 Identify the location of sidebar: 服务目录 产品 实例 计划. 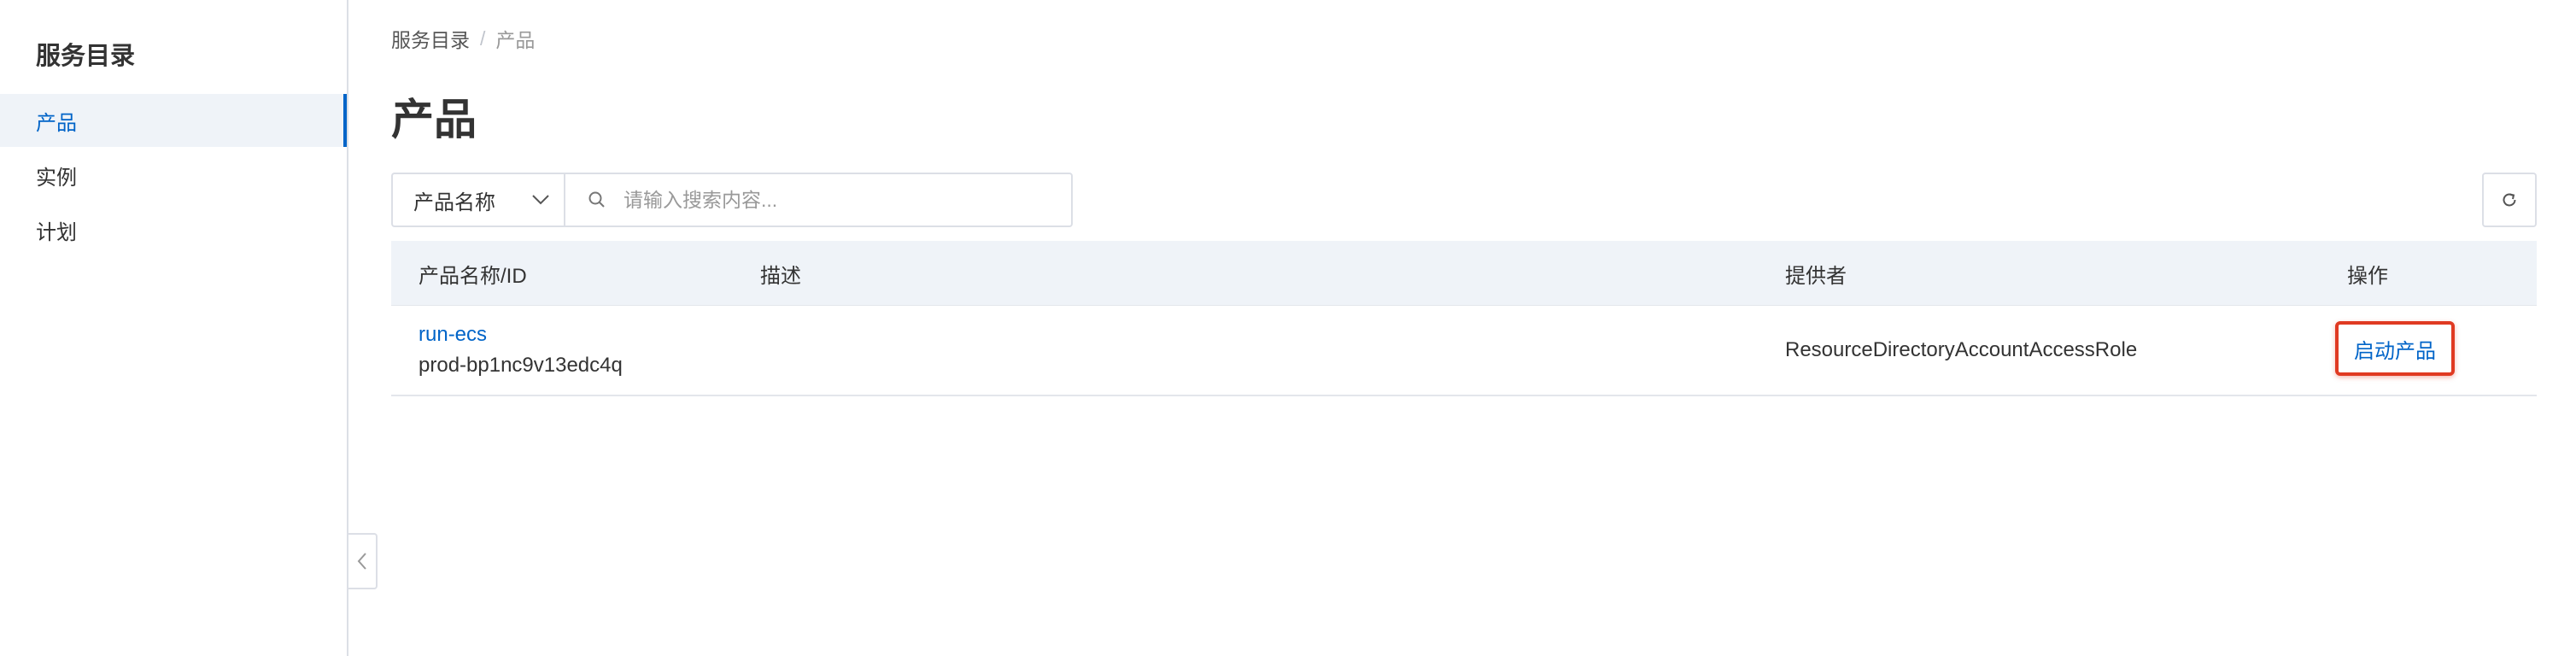
(174, 328).